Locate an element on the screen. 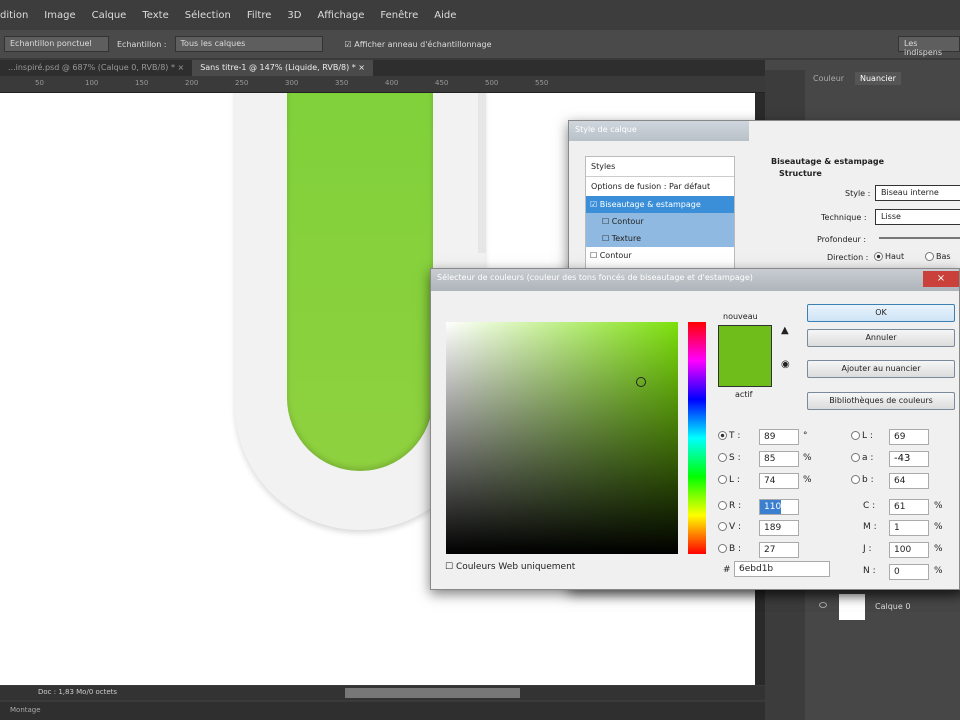 The image size is (960, 720). color-libraries-button: Bibliothèques de couleurs is located at coordinates (881, 401).